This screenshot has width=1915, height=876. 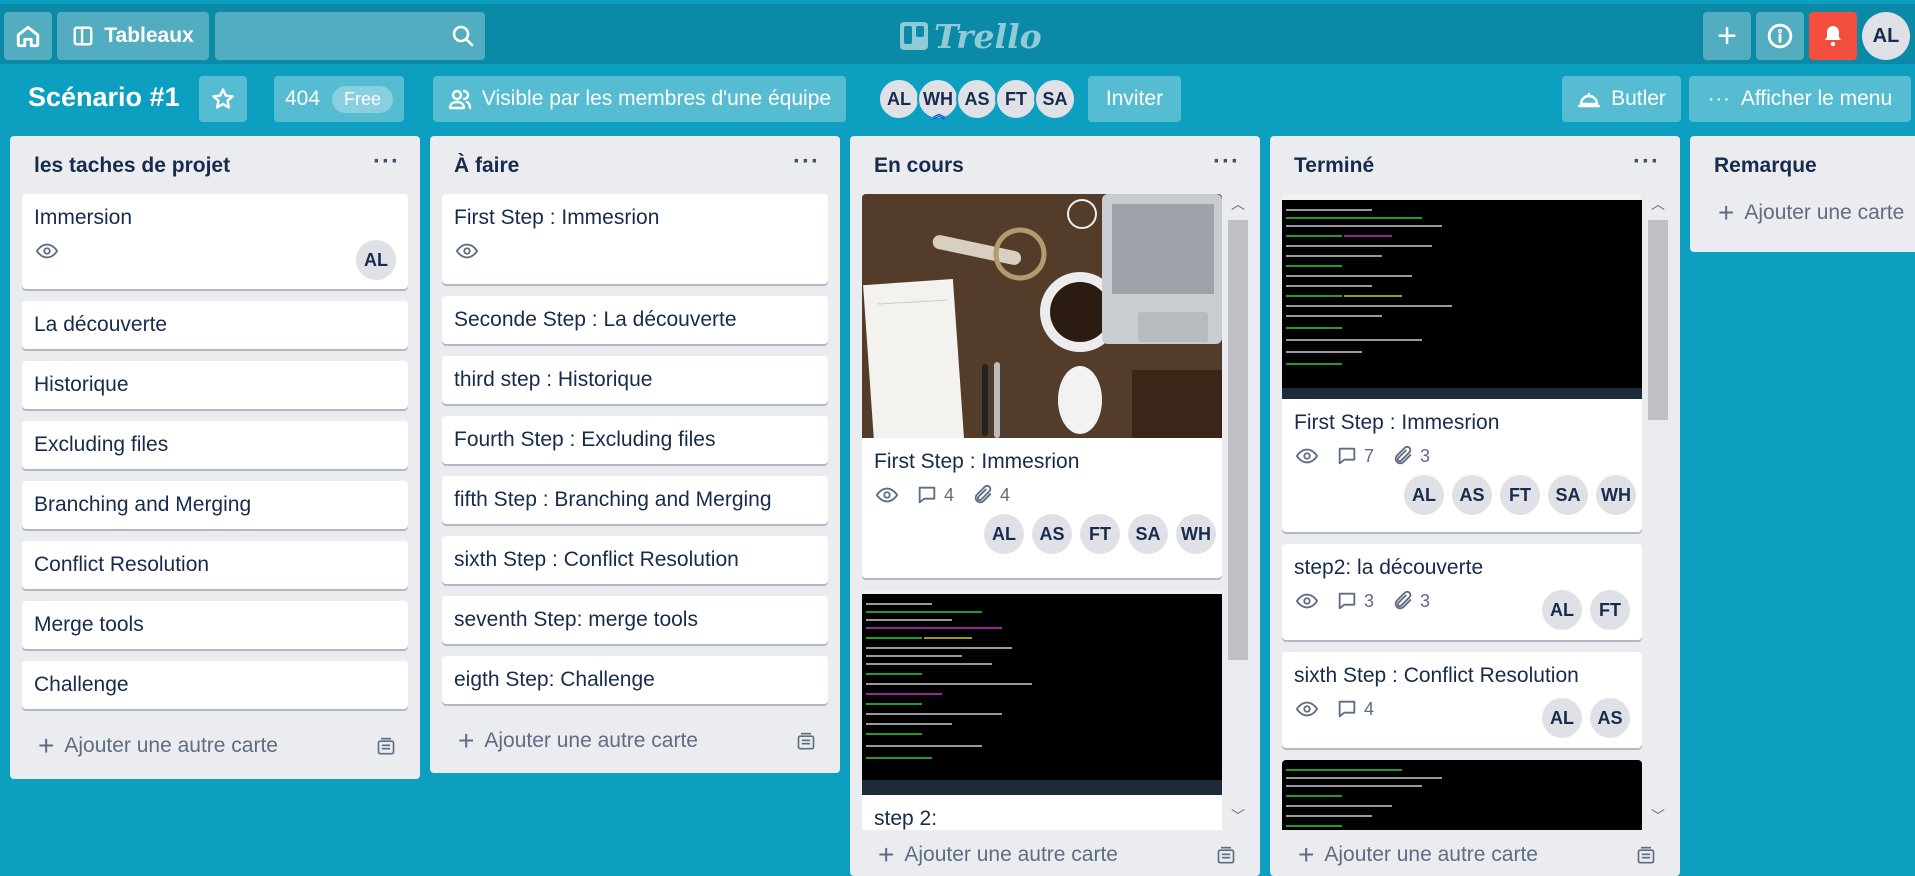 What do you see at coordinates (639, 99) in the screenshot?
I see `visibility-button: Visible par les membres d'une équipe` at bounding box center [639, 99].